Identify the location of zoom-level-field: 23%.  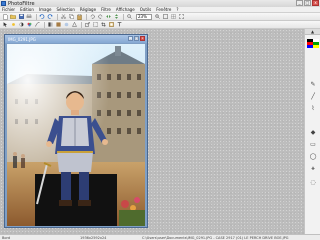
(144, 16).